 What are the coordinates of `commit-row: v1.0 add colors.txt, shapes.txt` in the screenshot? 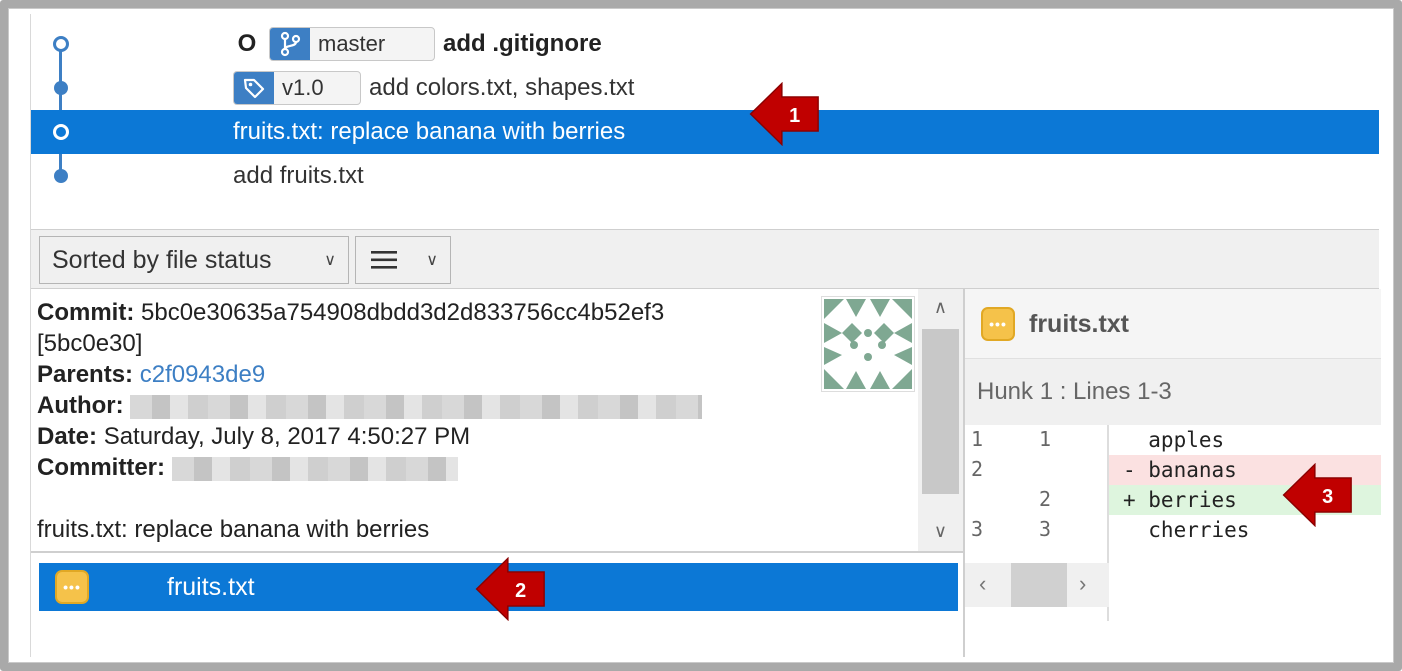 It's located at (705, 88).